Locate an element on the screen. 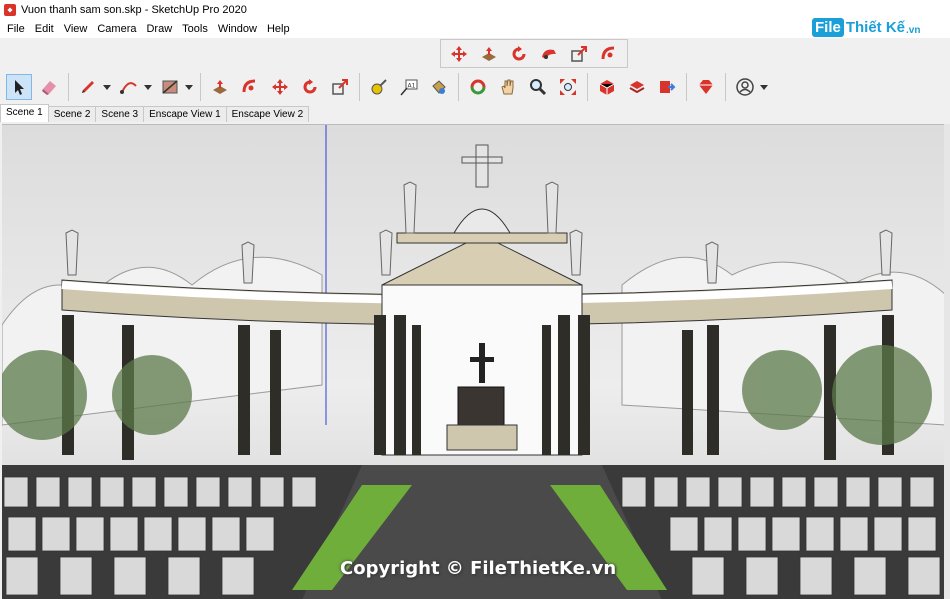 Image resolution: width=950 pixels, height=599 pixels. offset-tool-button is located at coordinates (609, 54).